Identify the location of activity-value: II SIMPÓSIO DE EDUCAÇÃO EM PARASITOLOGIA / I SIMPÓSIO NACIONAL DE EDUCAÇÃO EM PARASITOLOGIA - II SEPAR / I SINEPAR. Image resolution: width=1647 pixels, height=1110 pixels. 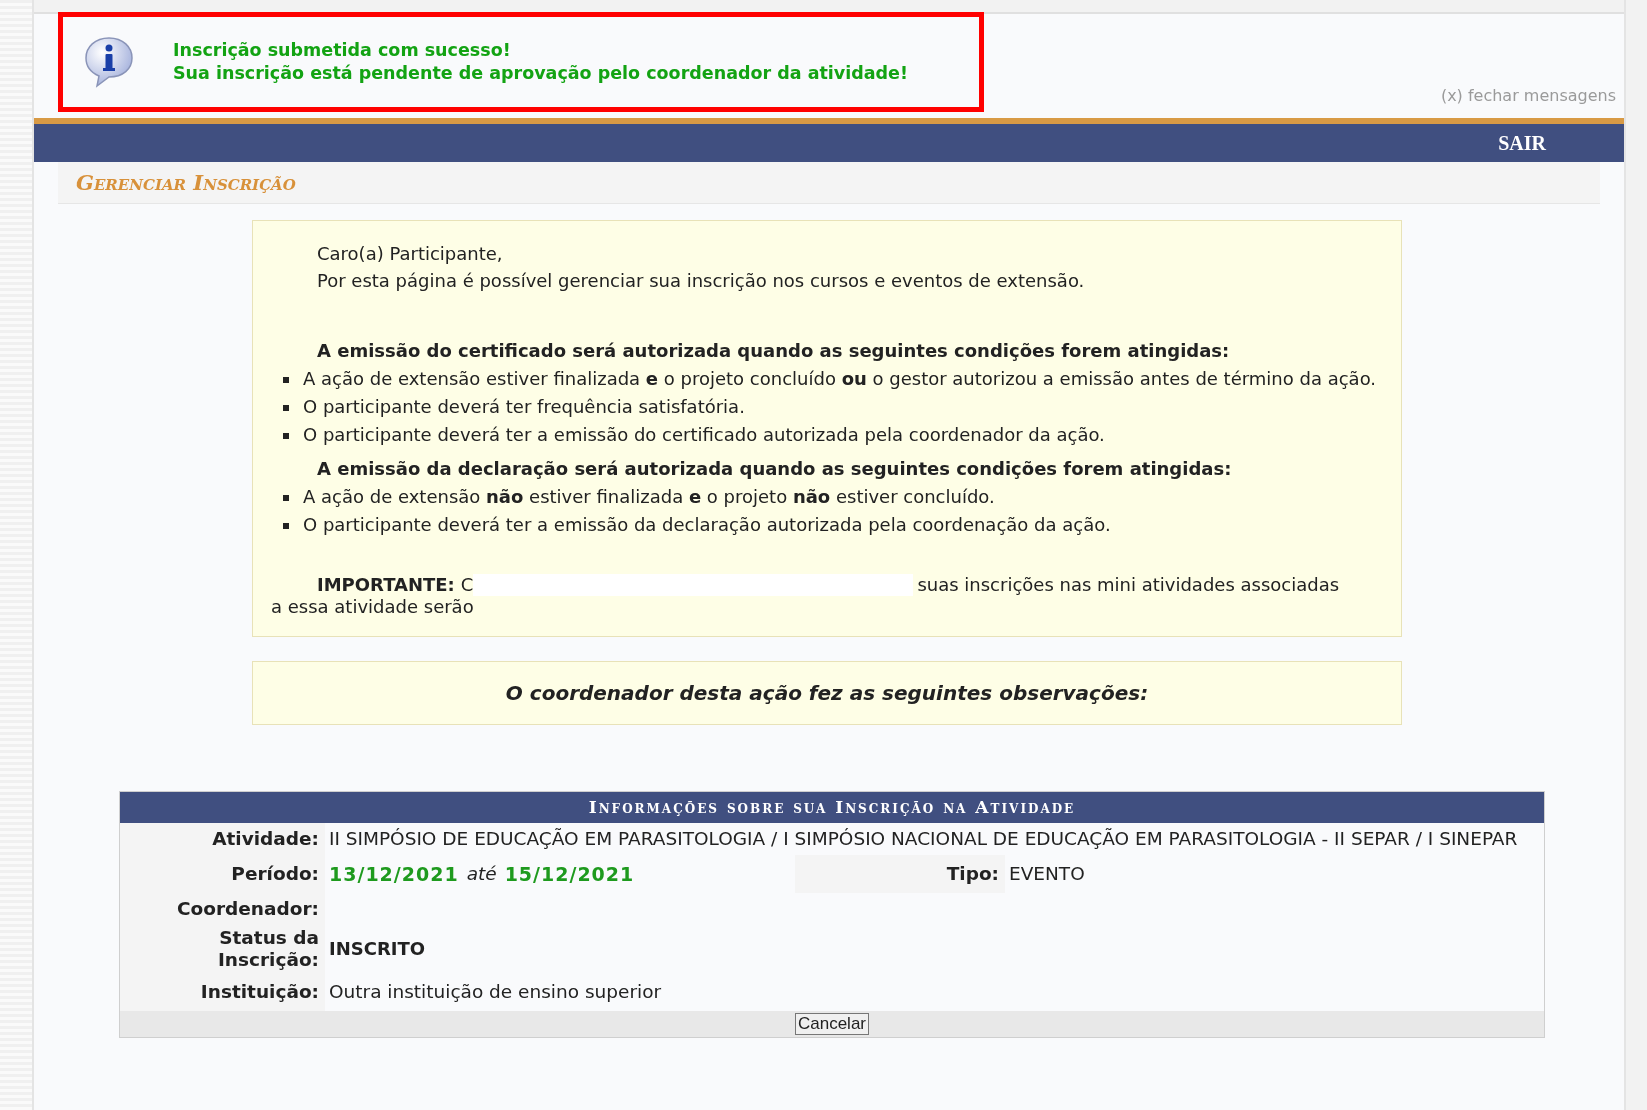
(923, 839).